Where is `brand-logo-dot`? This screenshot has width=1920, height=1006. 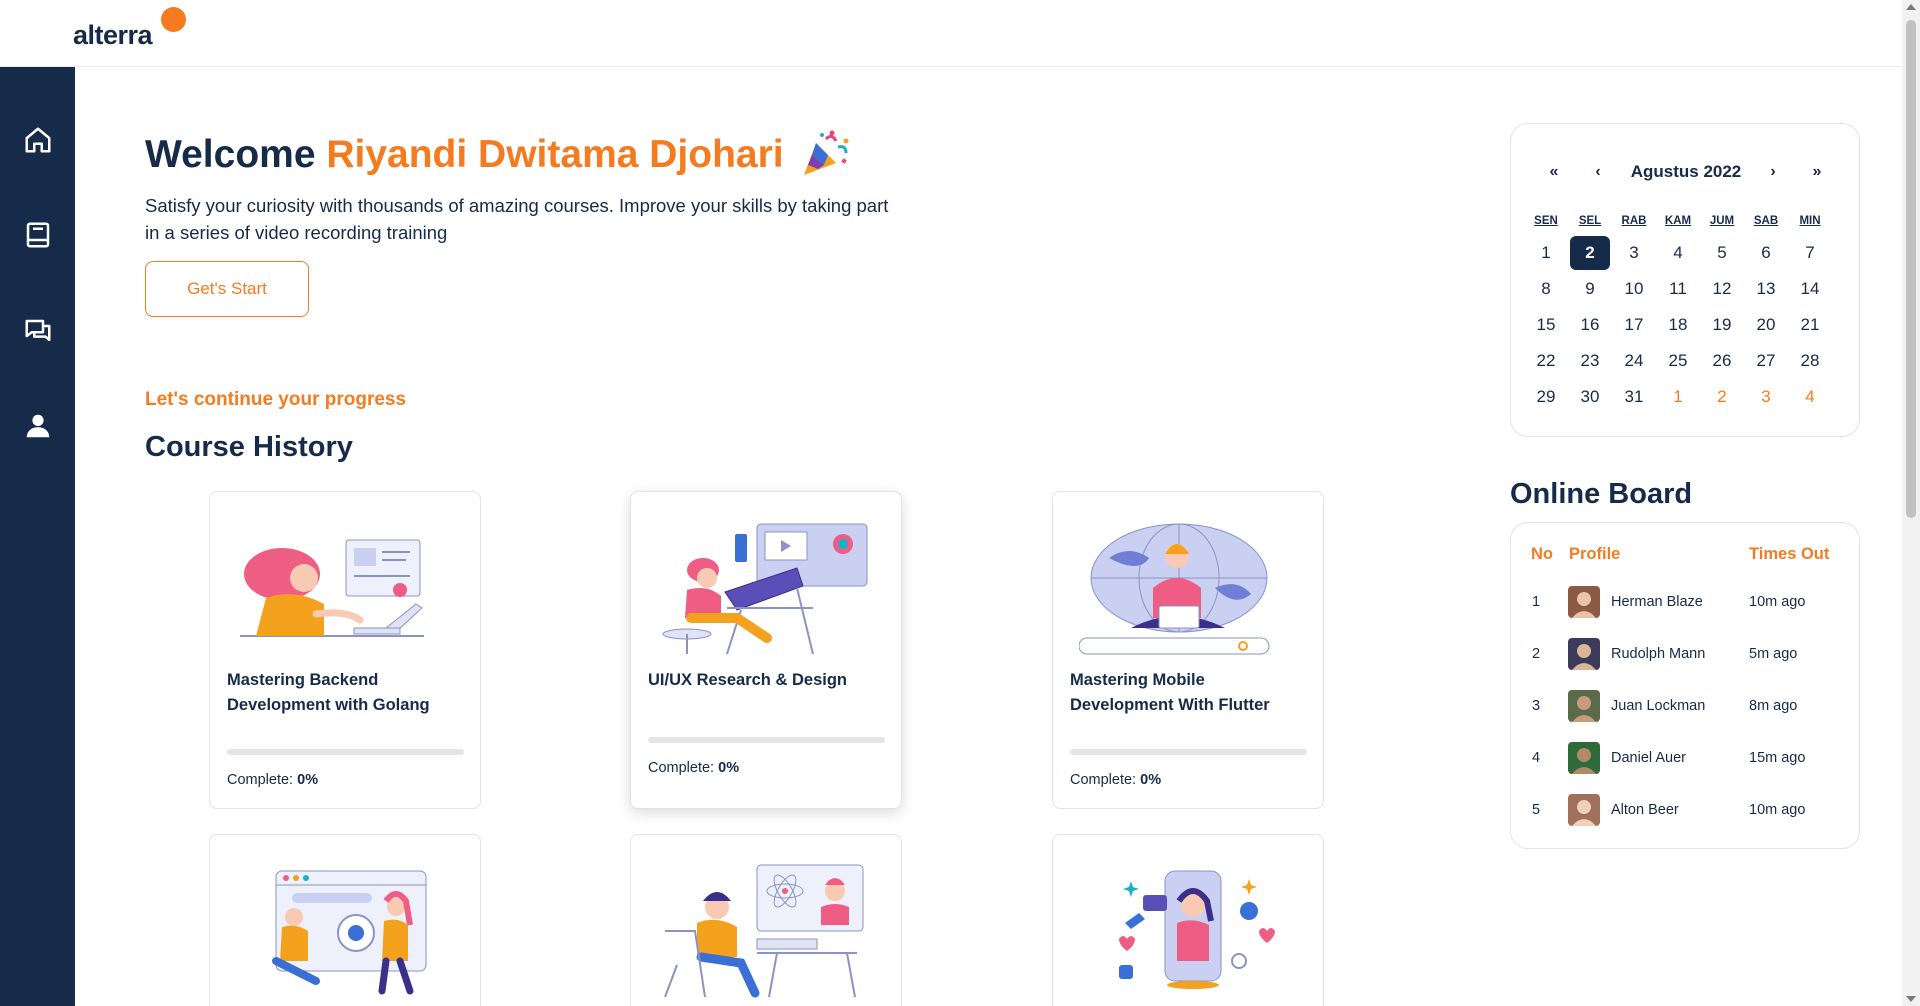 brand-logo-dot is located at coordinates (173, 19).